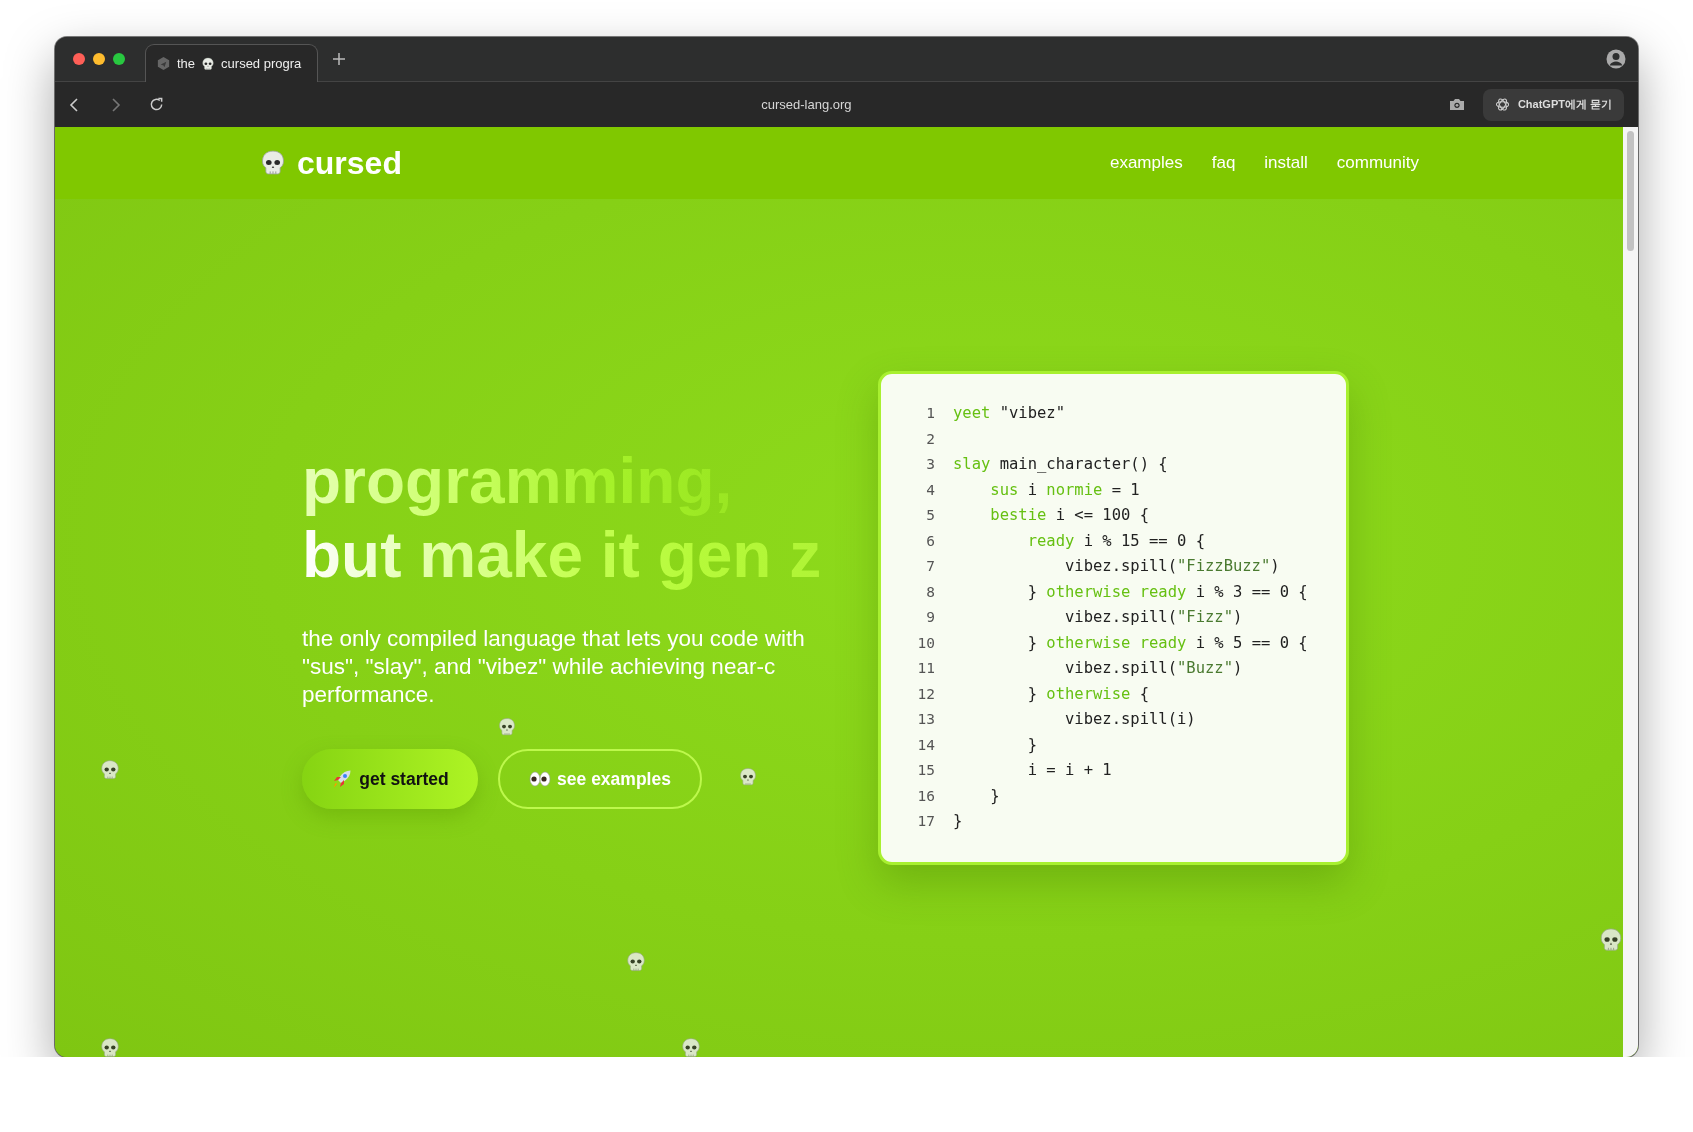  What do you see at coordinates (1153, 617) in the screenshot?
I see `code-line: vibez.spill("Fizz")` at bounding box center [1153, 617].